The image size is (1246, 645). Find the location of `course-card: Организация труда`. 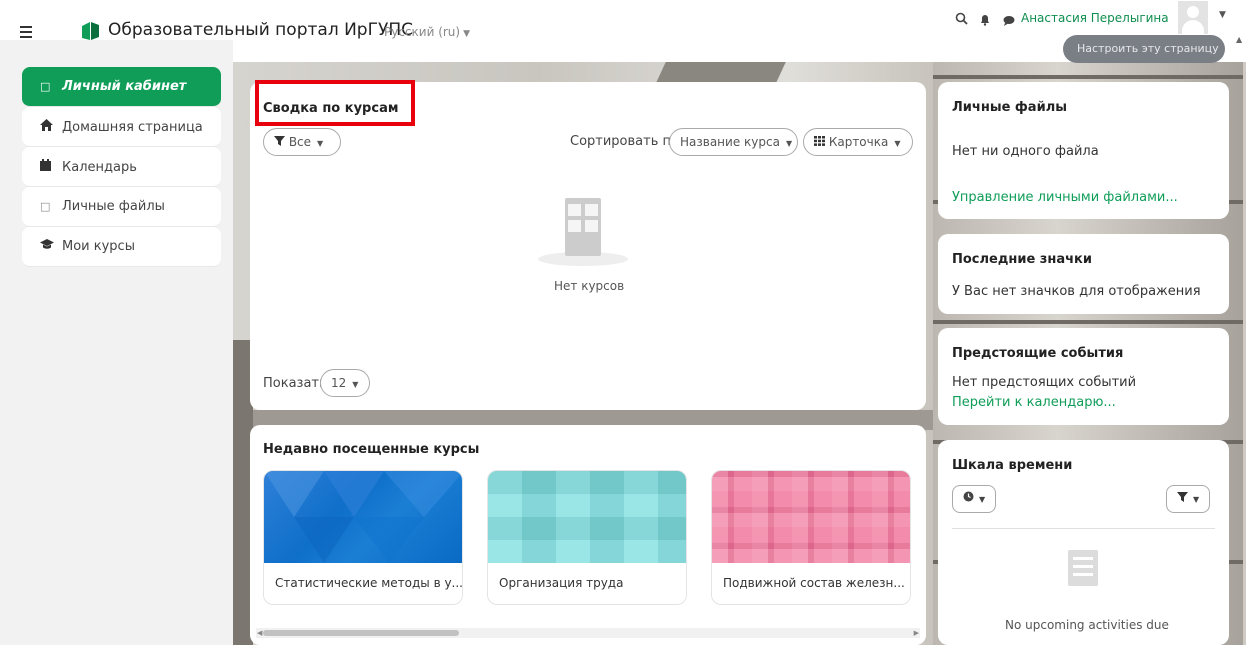

course-card: Организация труда is located at coordinates (587, 537).